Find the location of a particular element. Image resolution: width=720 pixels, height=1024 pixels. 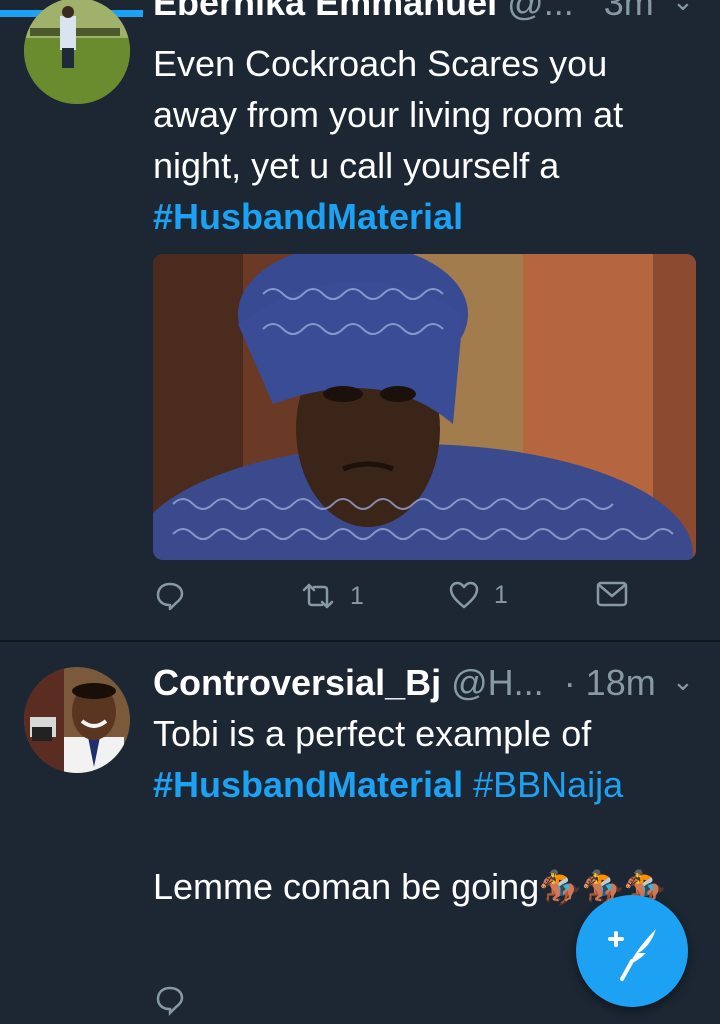

hashtag-link: #BBNaija is located at coordinates (548, 784).